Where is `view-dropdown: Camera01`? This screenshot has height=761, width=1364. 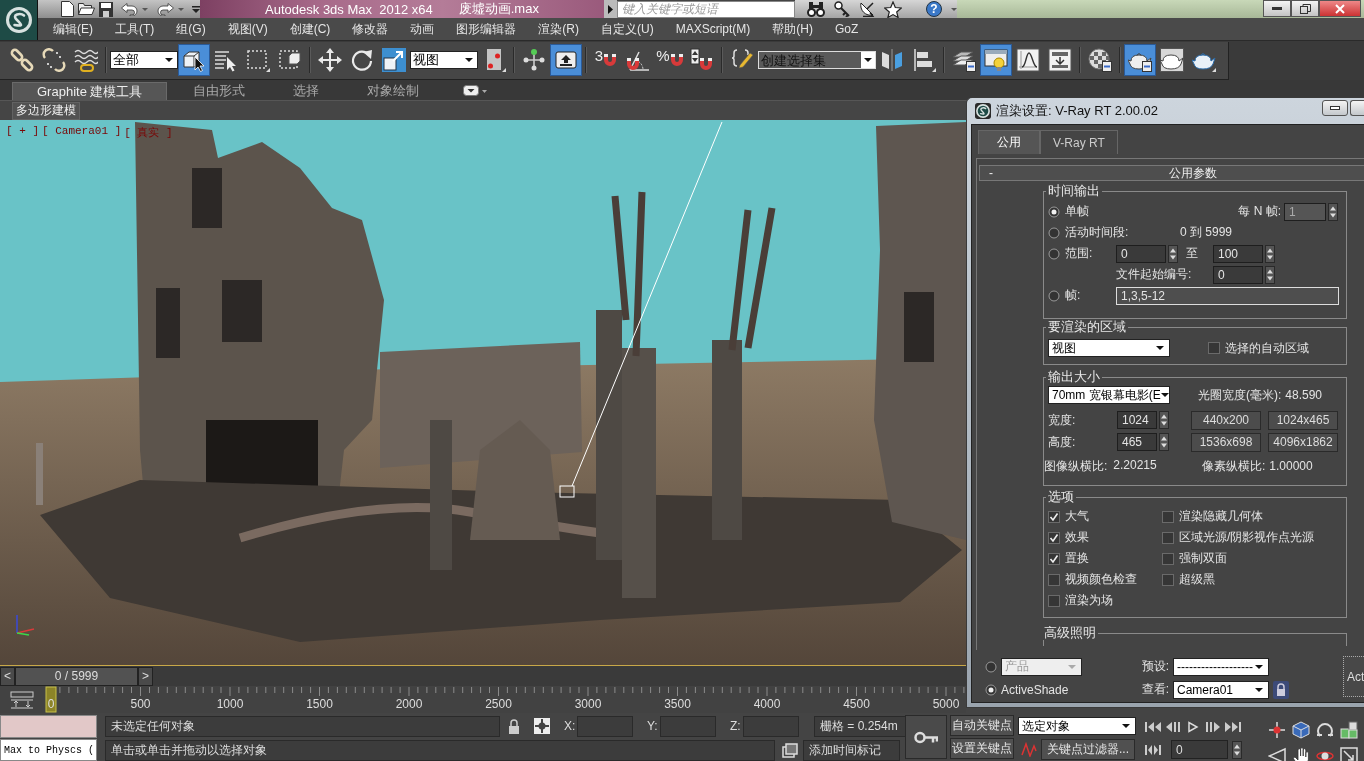
view-dropdown: Camera01 is located at coordinates (1221, 689).